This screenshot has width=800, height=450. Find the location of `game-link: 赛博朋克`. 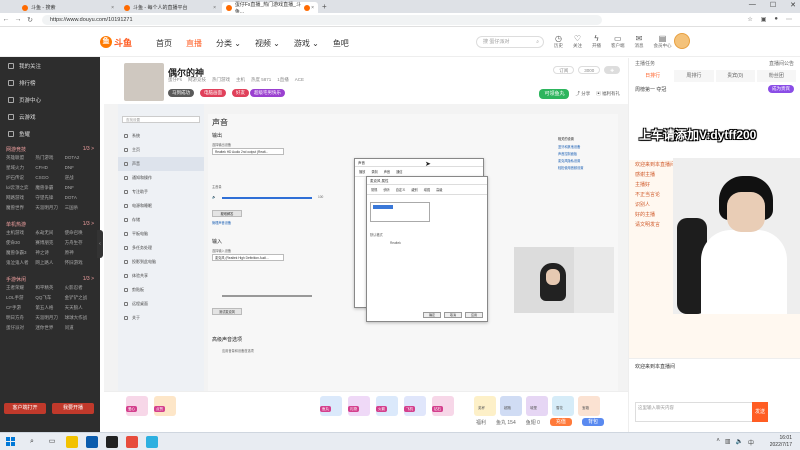

game-link: 赛博朋克 is located at coordinates (49, 243).